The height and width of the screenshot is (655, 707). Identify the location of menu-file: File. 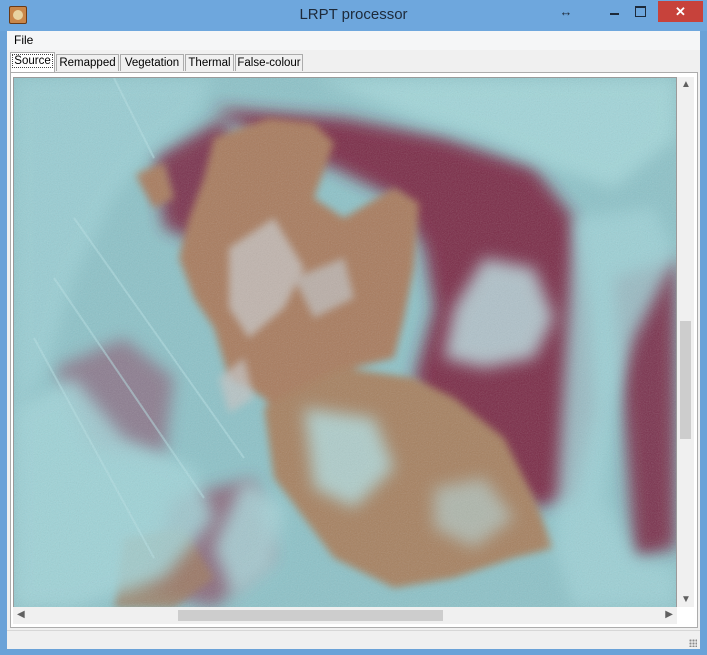
(23, 40).